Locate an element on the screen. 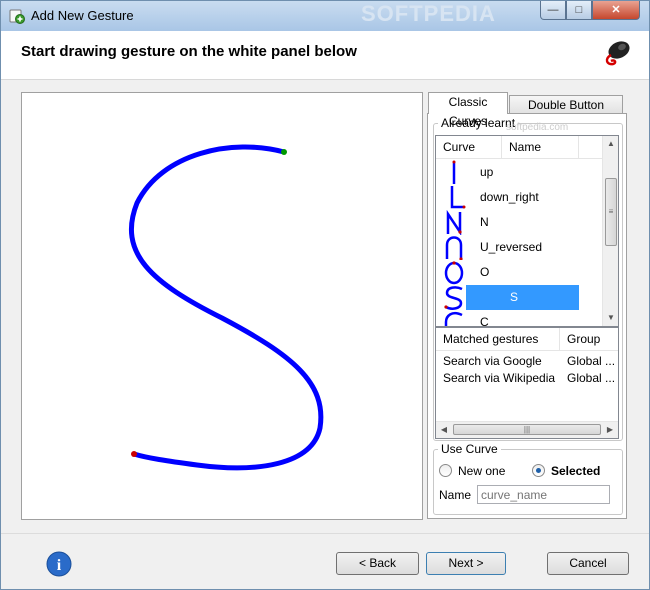 The image size is (650, 590). selected-radio is located at coordinates (538, 470).